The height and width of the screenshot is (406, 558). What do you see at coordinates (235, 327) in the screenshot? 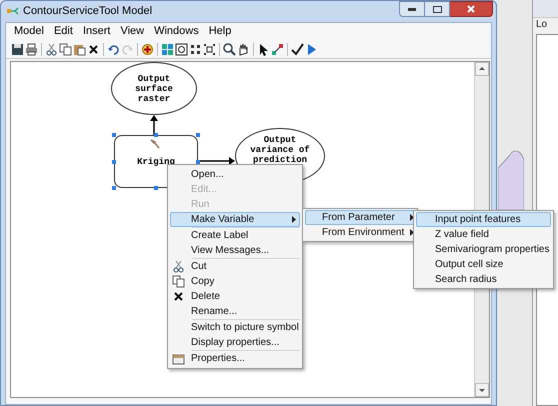
I see `menu-item: Switch to picture symbol` at bounding box center [235, 327].